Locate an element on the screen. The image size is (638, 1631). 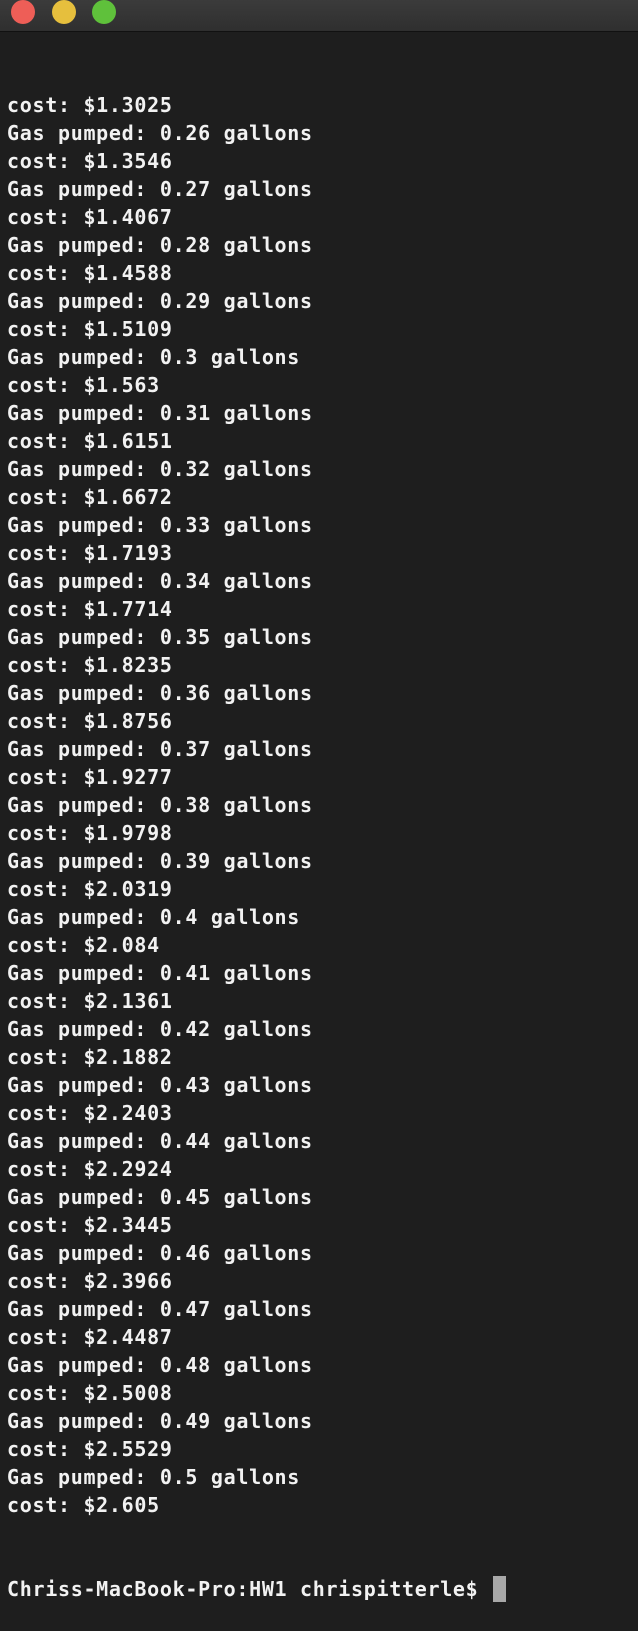
terminal-line: cost: $2.1882 is located at coordinates (90, 1057).